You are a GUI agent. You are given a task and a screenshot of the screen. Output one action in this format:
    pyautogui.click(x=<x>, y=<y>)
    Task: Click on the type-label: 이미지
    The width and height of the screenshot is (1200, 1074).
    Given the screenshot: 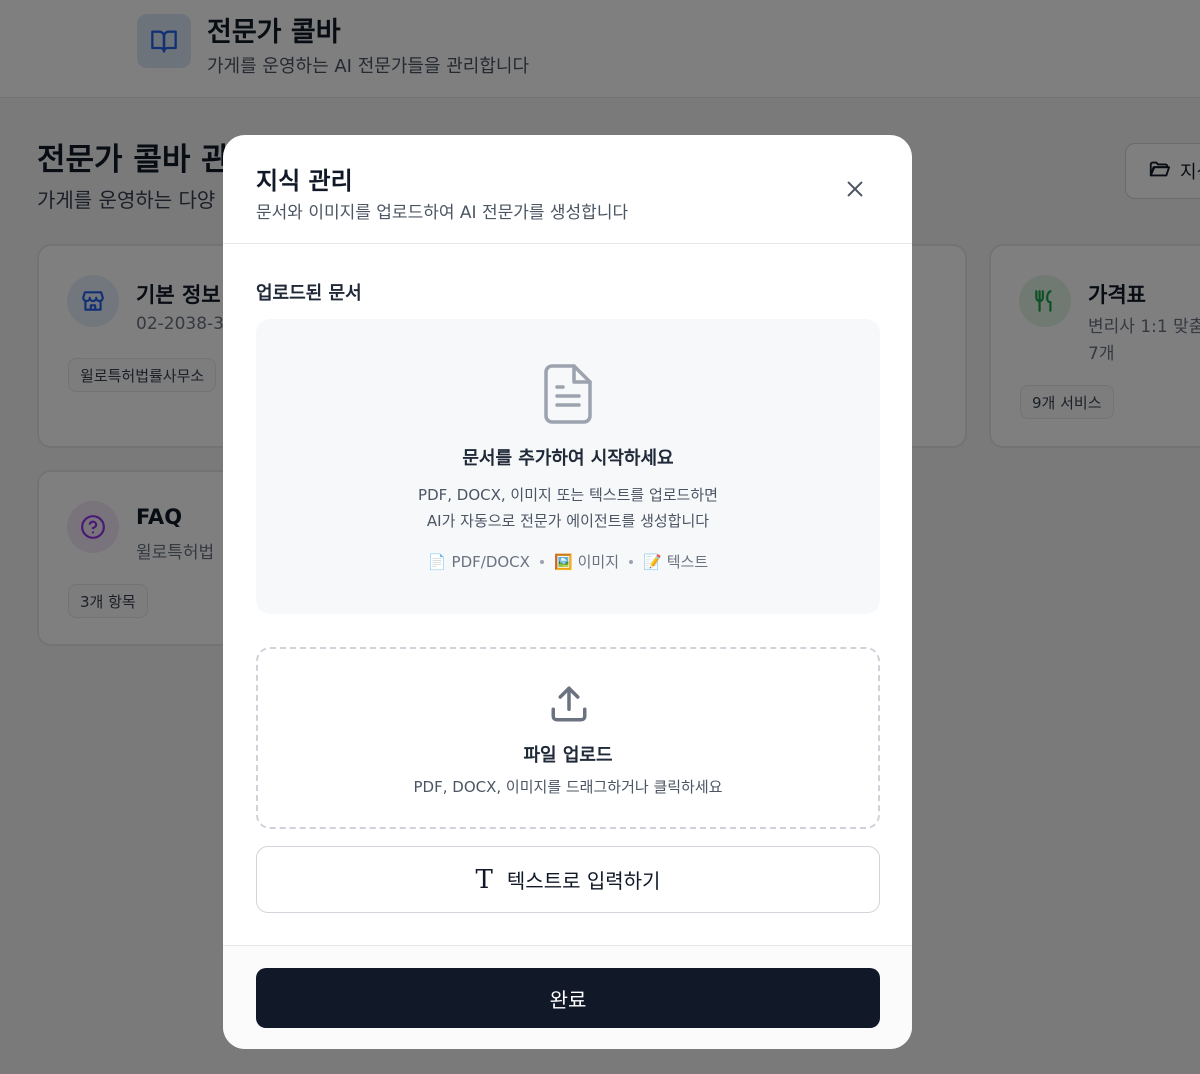 What is the action you would take?
    pyautogui.click(x=598, y=562)
    